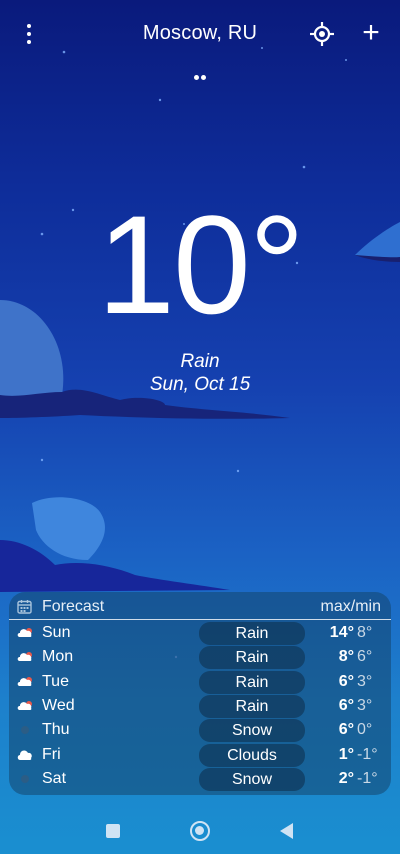 Image resolution: width=400 pixels, height=854 pixels. I want to click on forecast-min: 0°, so click(365, 730).